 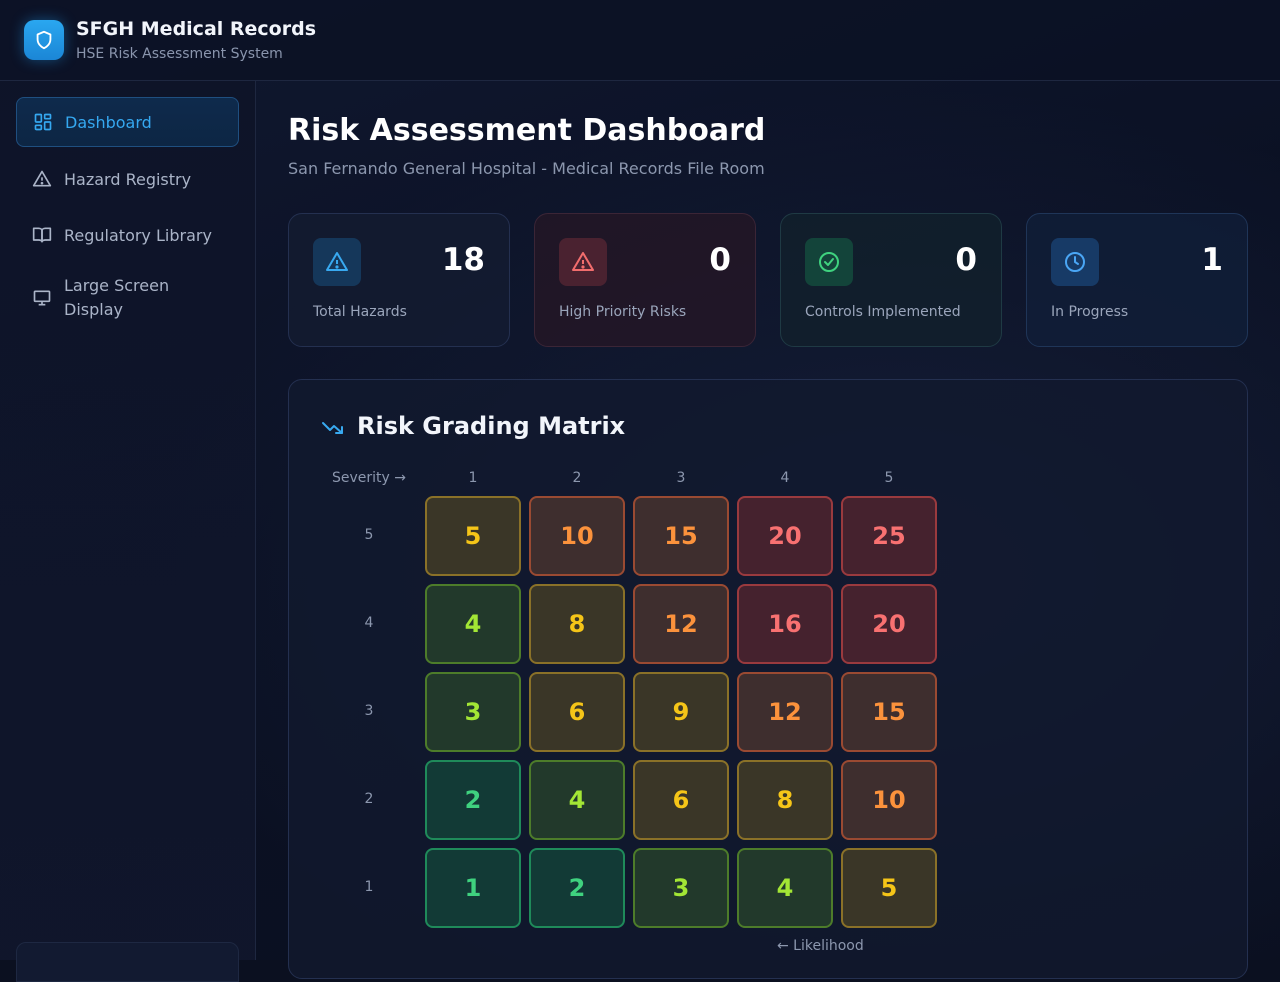 I want to click on matrix-column-header: 4, so click(x=785, y=478).